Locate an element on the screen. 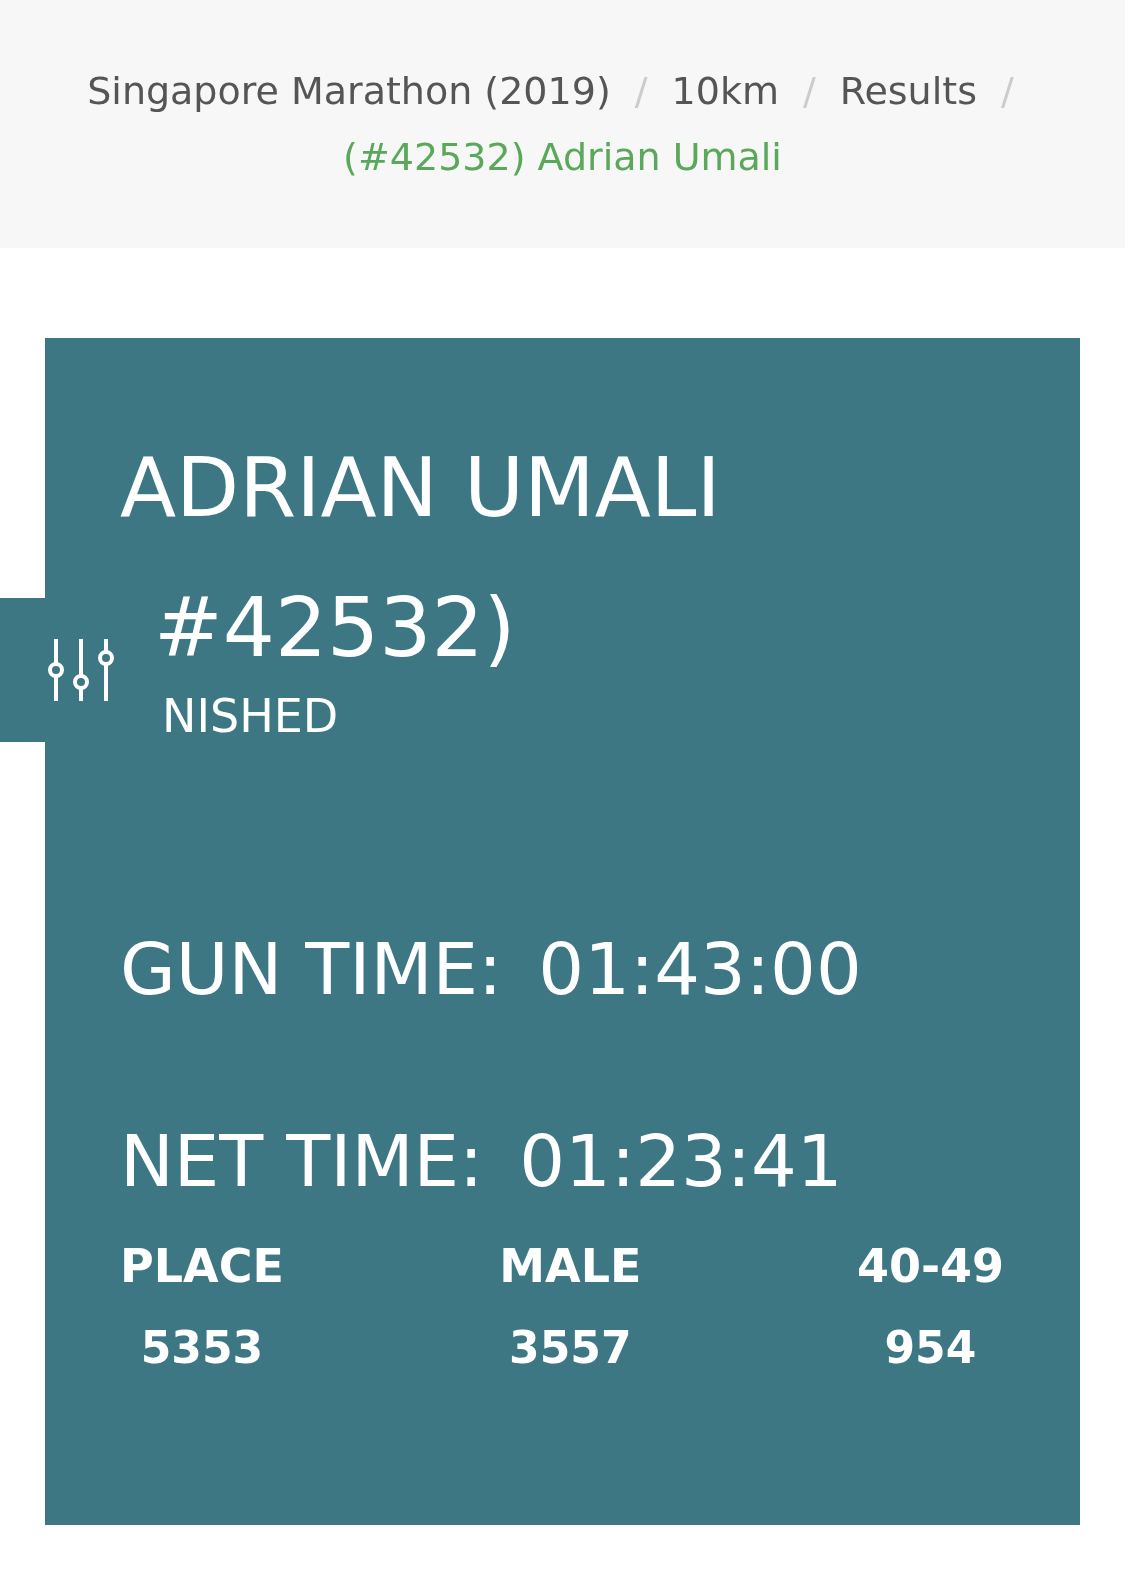  breadcrumb-current: (#42532) Adrian Umali is located at coordinates (562, 157).